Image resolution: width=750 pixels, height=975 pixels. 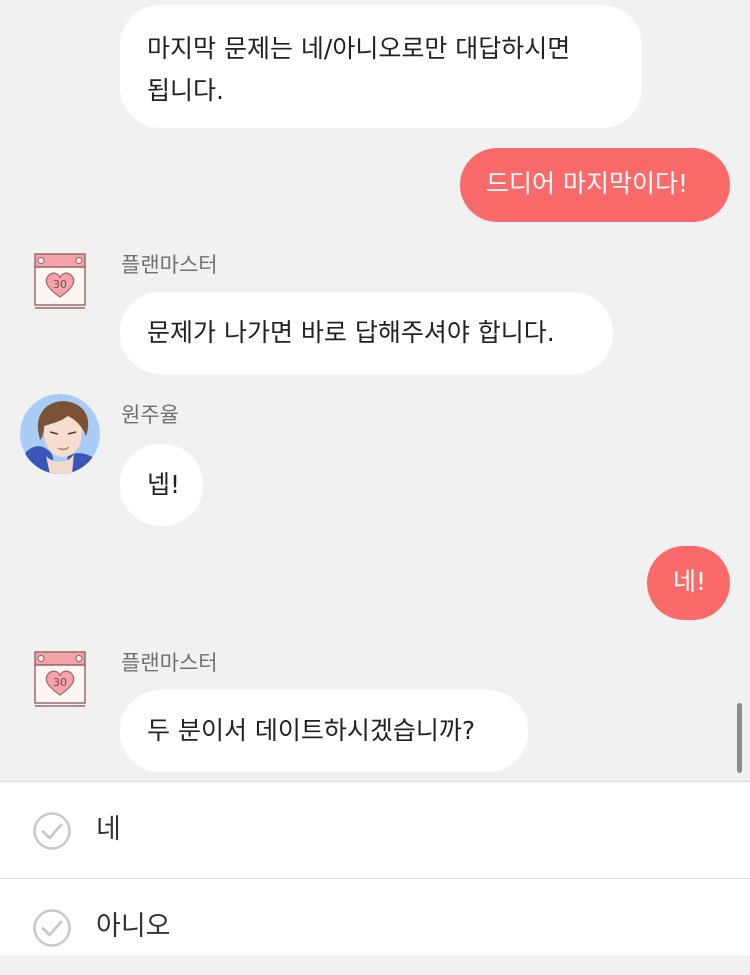 What do you see at coordinates (375, 927) in the screenshot?
I see `option-no: 아니오` at bounding box center [375, 927].